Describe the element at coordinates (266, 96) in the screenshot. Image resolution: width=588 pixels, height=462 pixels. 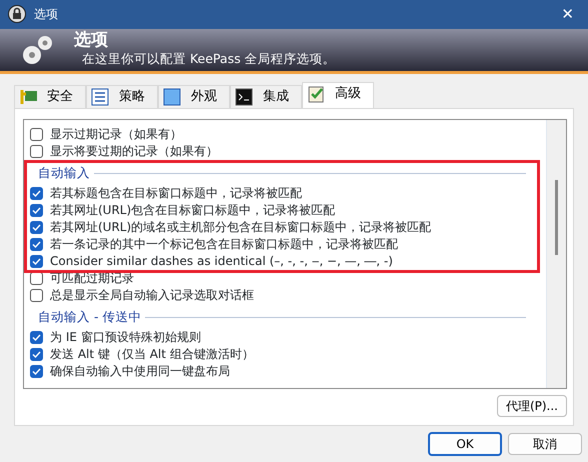
I see `tab: 集成` at that location.